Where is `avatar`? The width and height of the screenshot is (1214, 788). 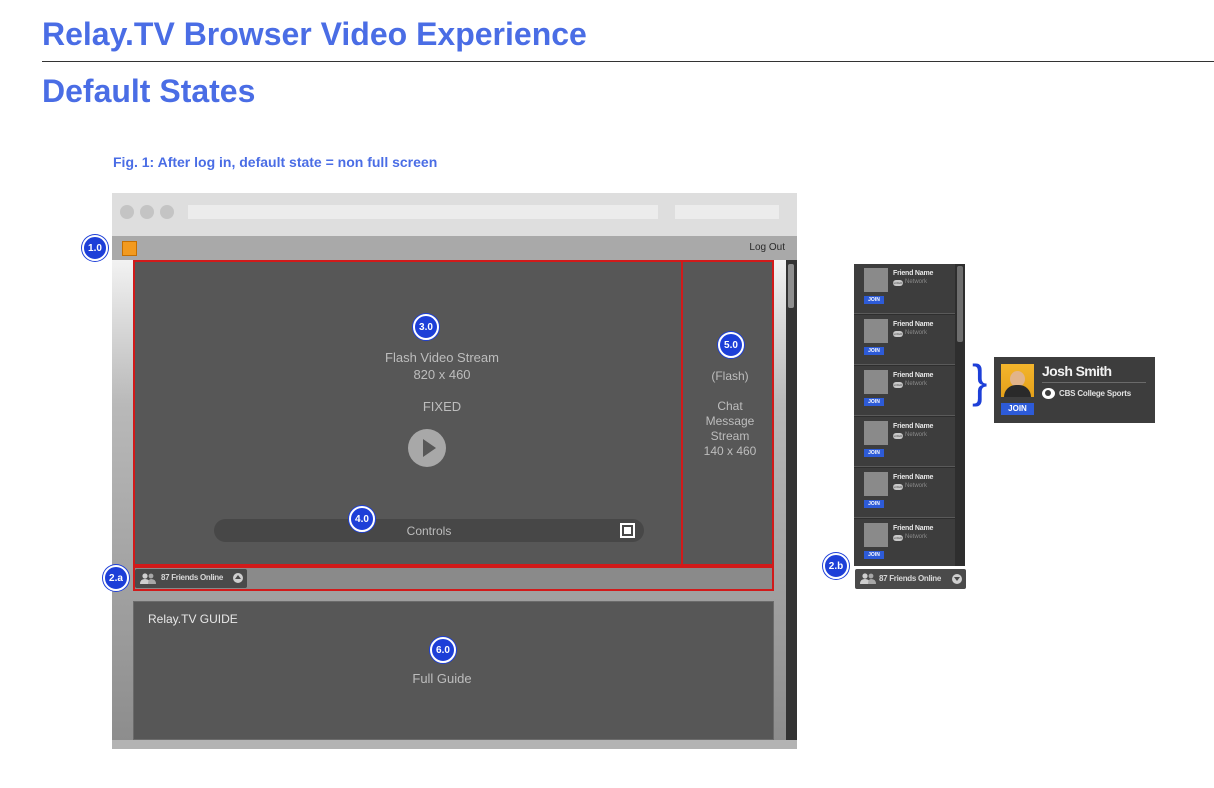
avatar is located at coordinates (1017, 380).